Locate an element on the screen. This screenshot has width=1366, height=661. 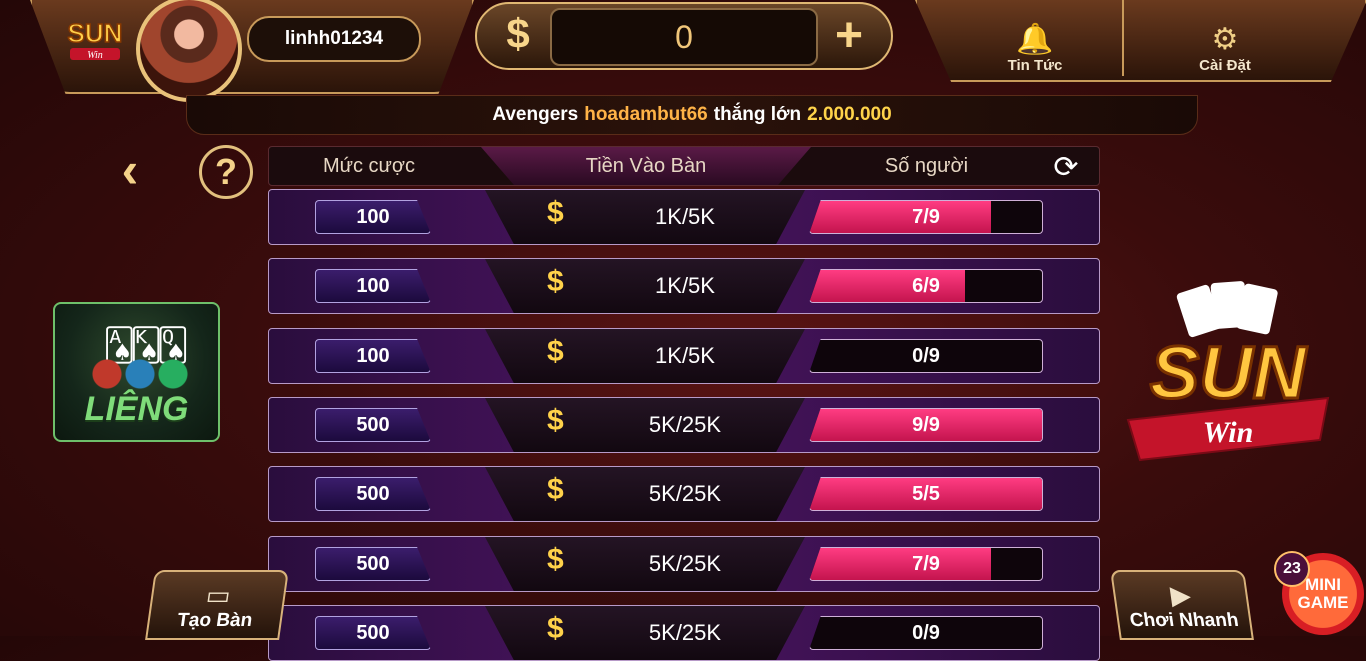
table-row: 500 $5K/25K 0/9 is located at coordinates (684, 633).